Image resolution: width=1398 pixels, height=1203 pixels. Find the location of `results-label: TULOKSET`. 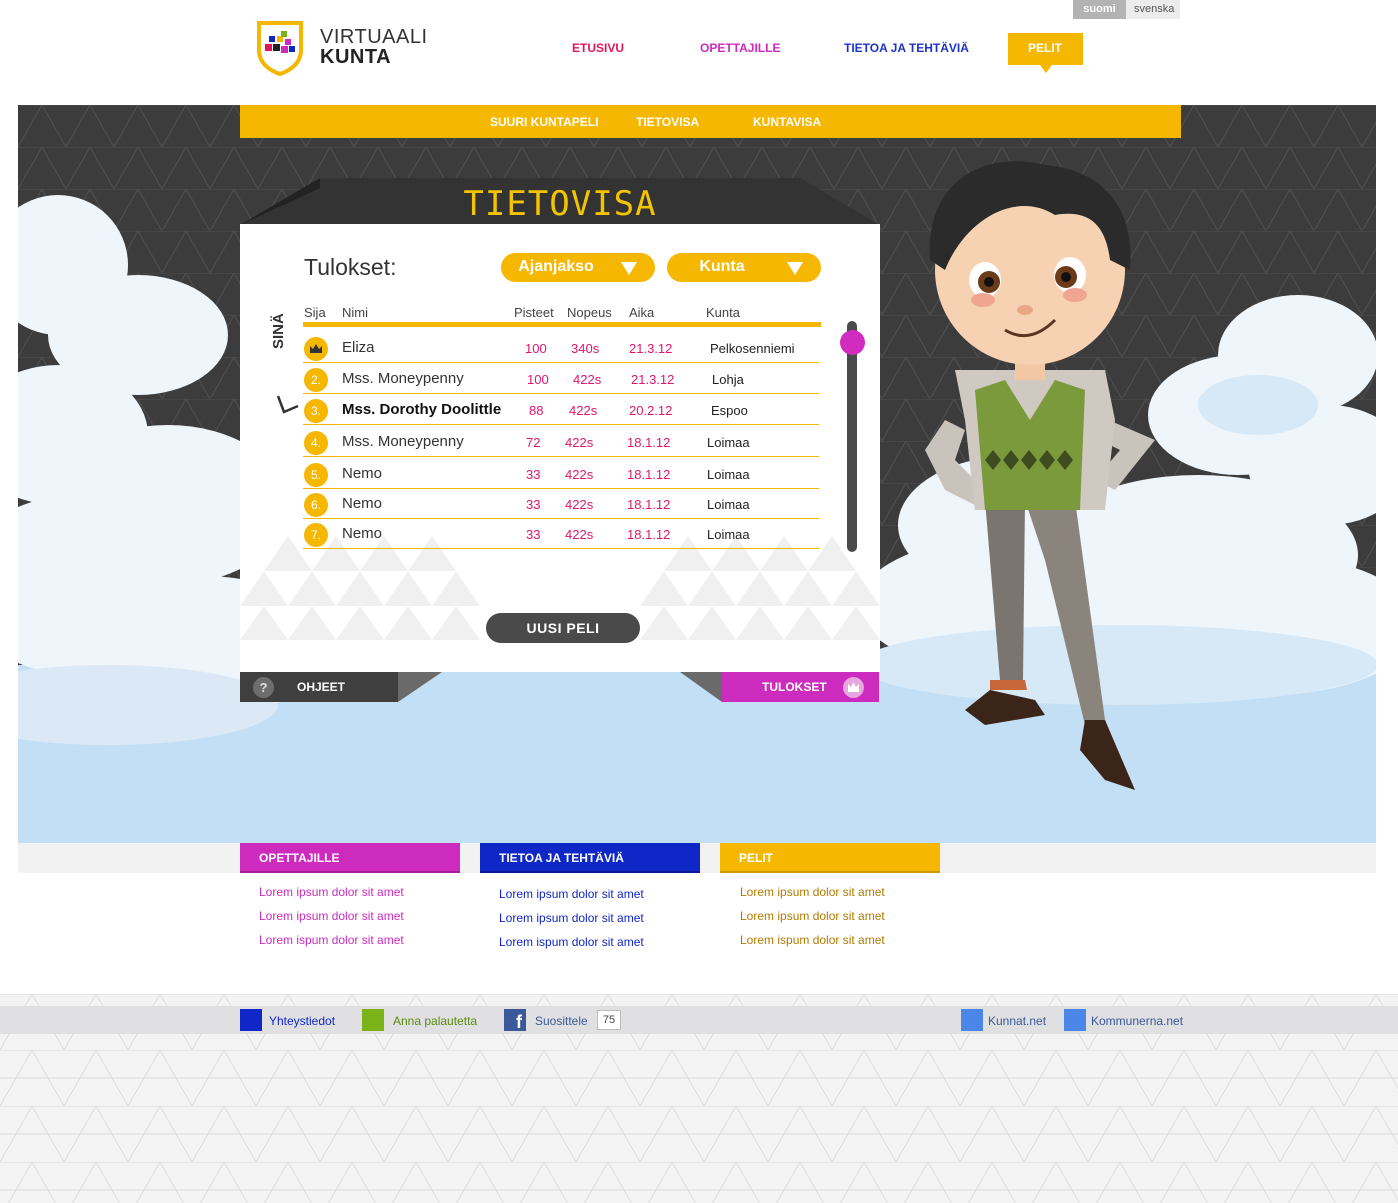

results-label: TULOKSET is located at coordinates (794, 687).